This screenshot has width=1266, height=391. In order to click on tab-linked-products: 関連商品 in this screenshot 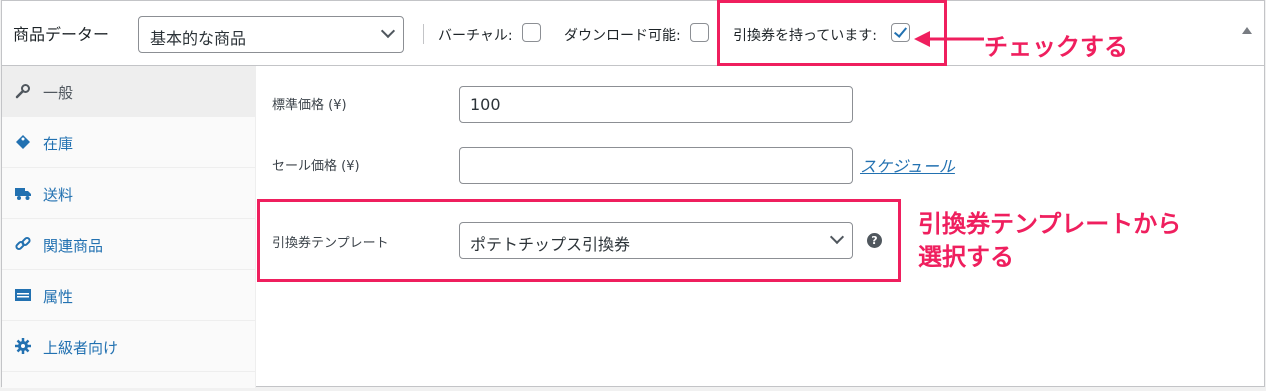, I will do `click(128, 244)`.